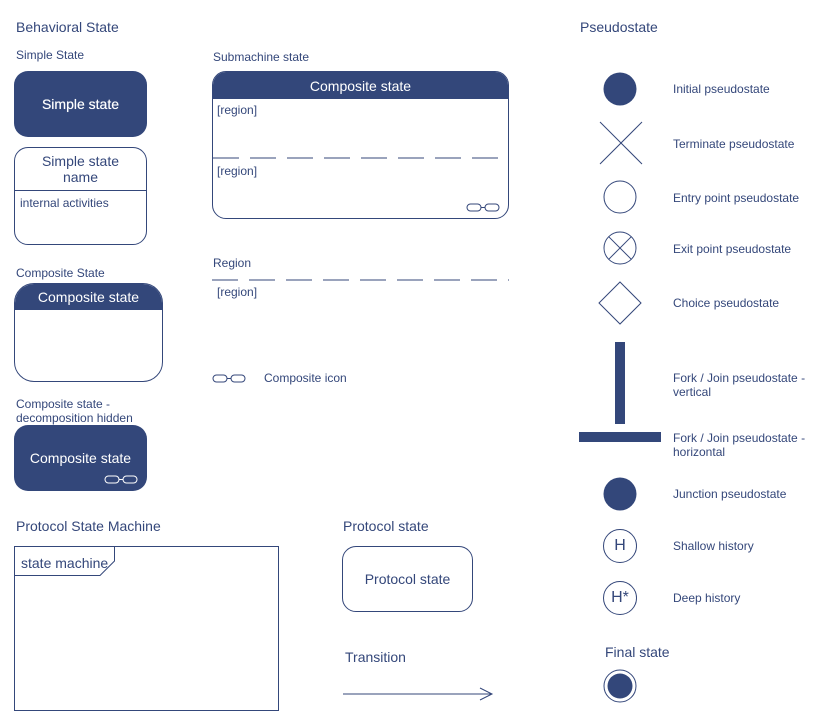 The height and width of the screenshot is (726, 826). Describe the element at coordinates (305, 378) in the screenshot. I see `composite-icon-label: Composite icon` at that location.